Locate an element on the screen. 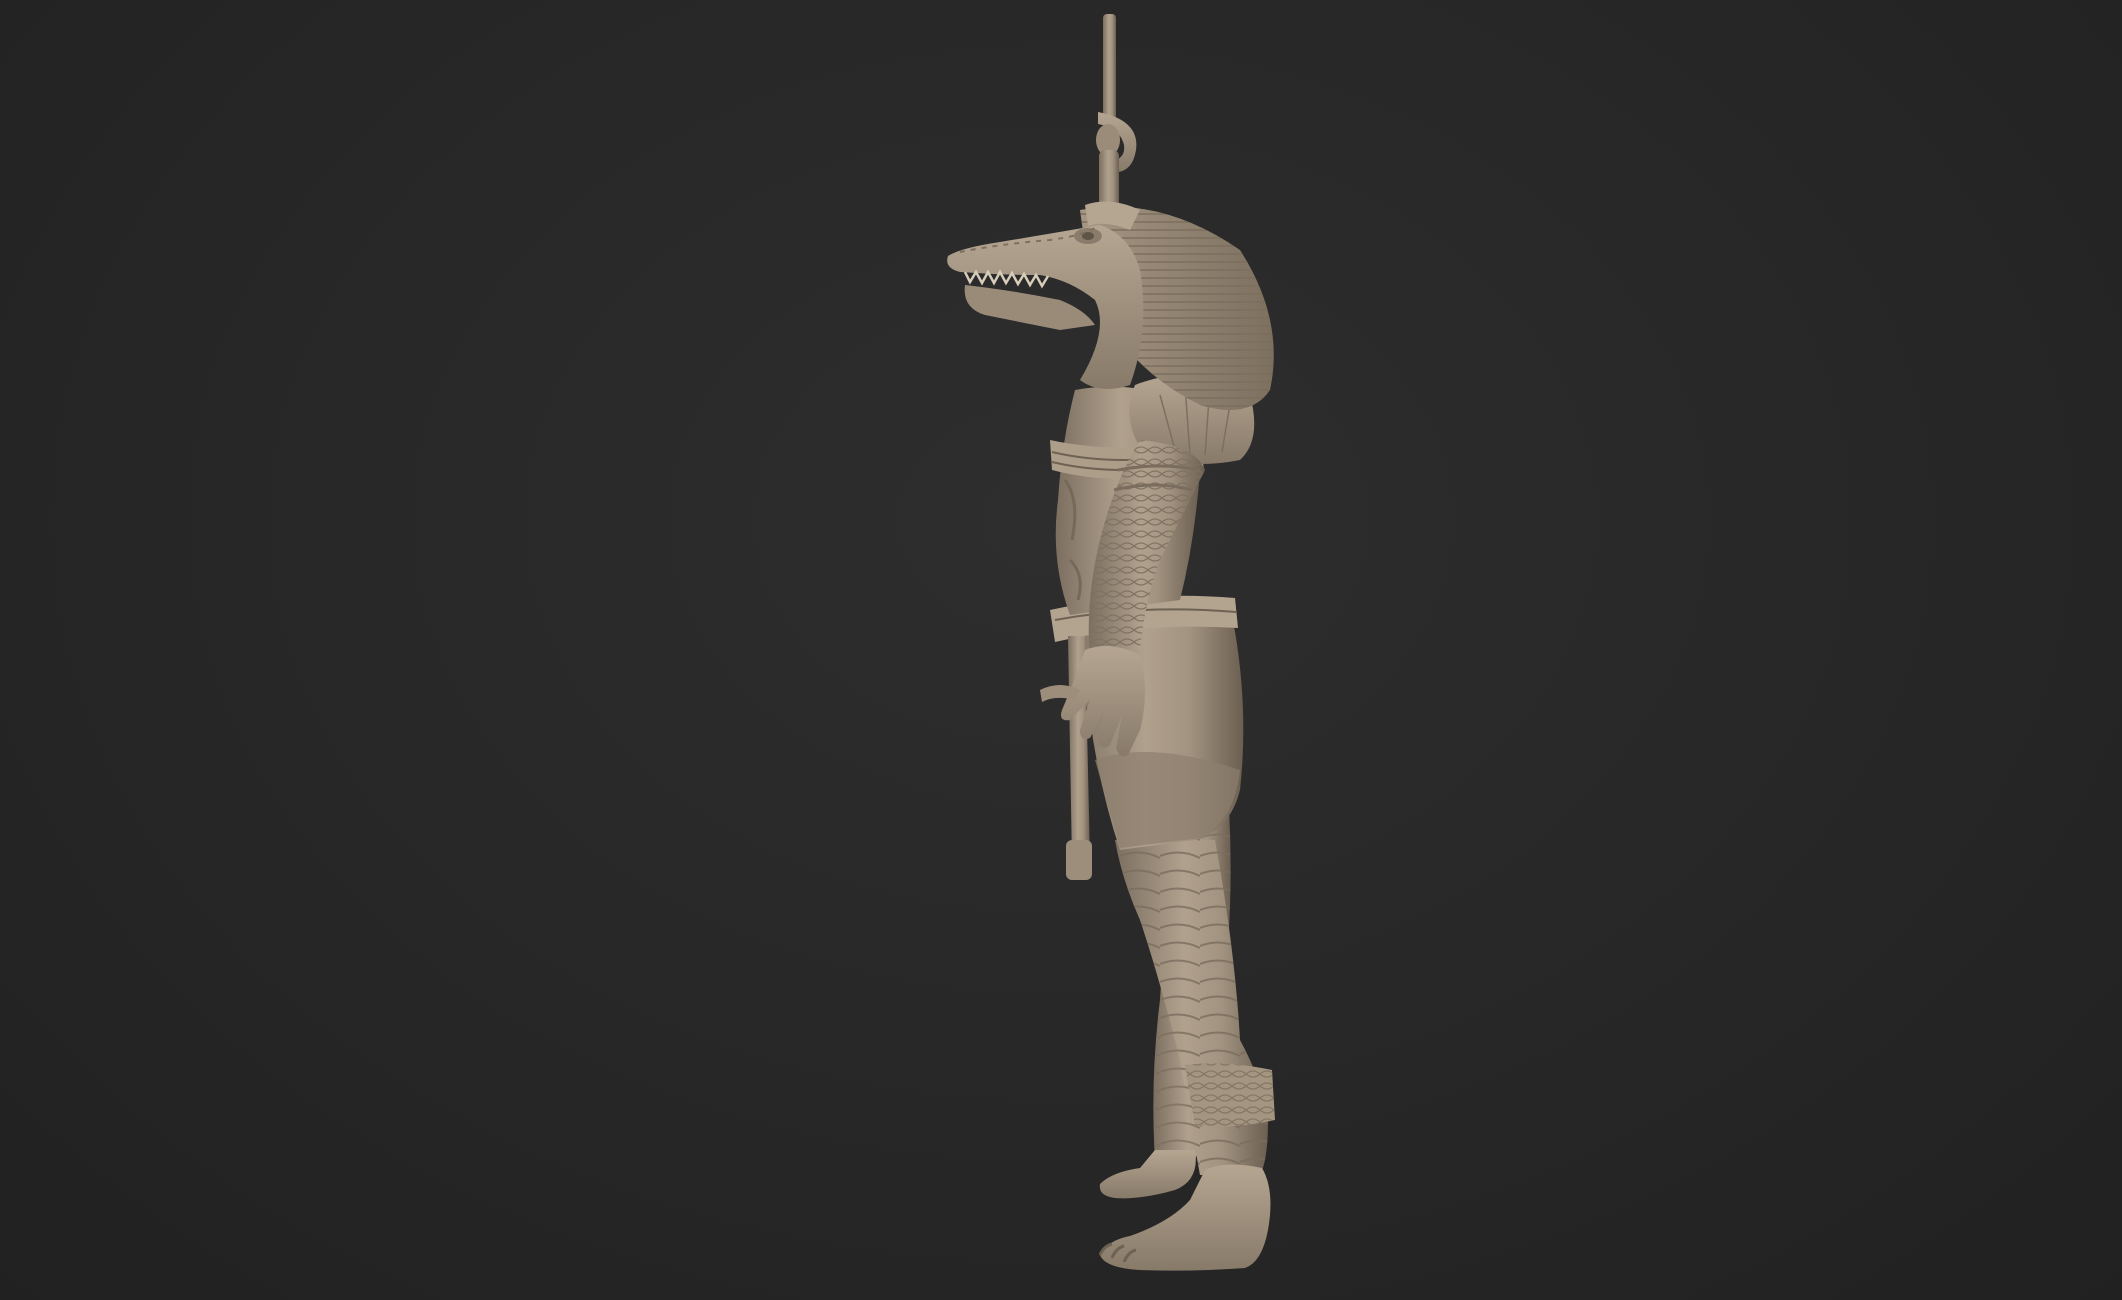  front-leg is located at coordinates (1186, 1055).